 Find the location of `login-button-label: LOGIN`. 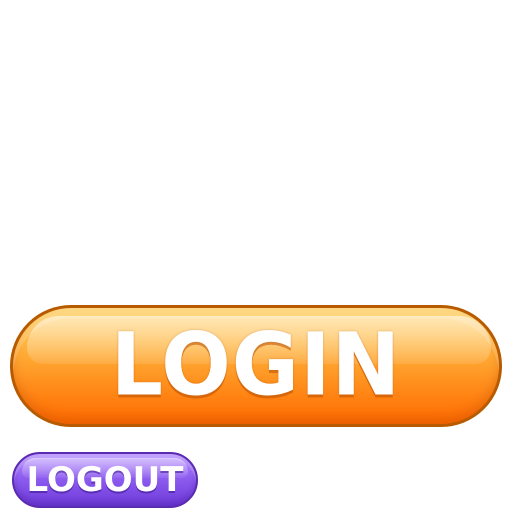

login-button-label: LOGIN is located at coordinates (256, 365).